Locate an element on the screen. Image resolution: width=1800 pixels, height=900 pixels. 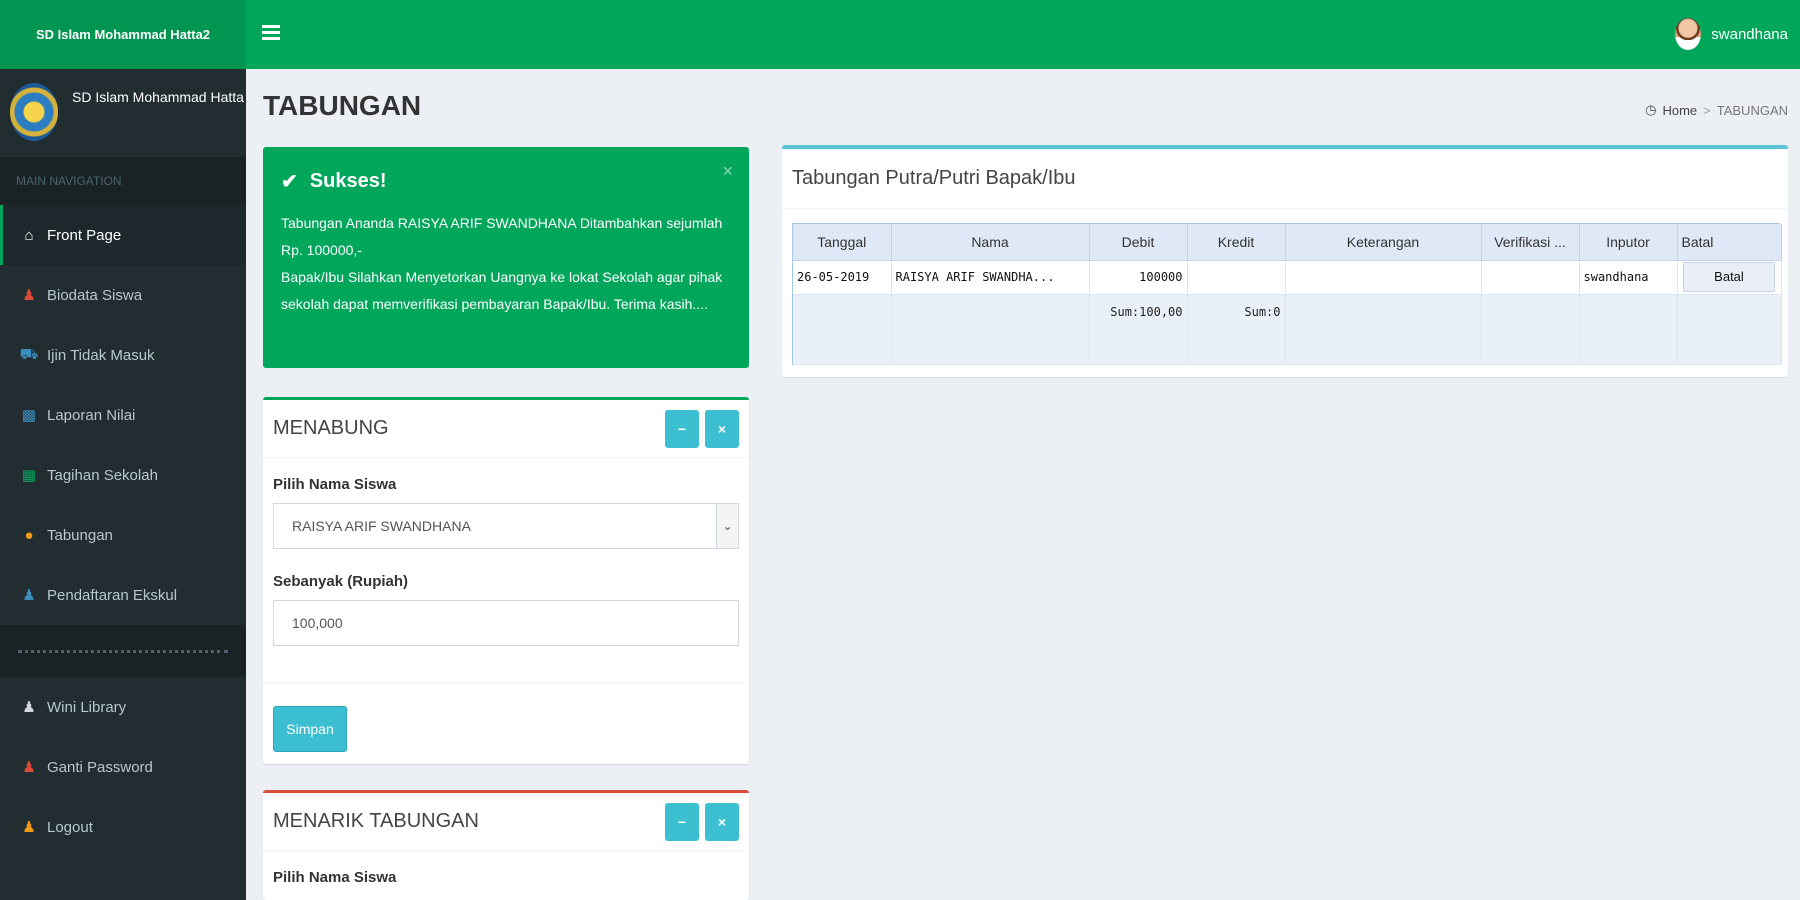
alert-title-text: Sukses! is located at coordinates (348, 181).